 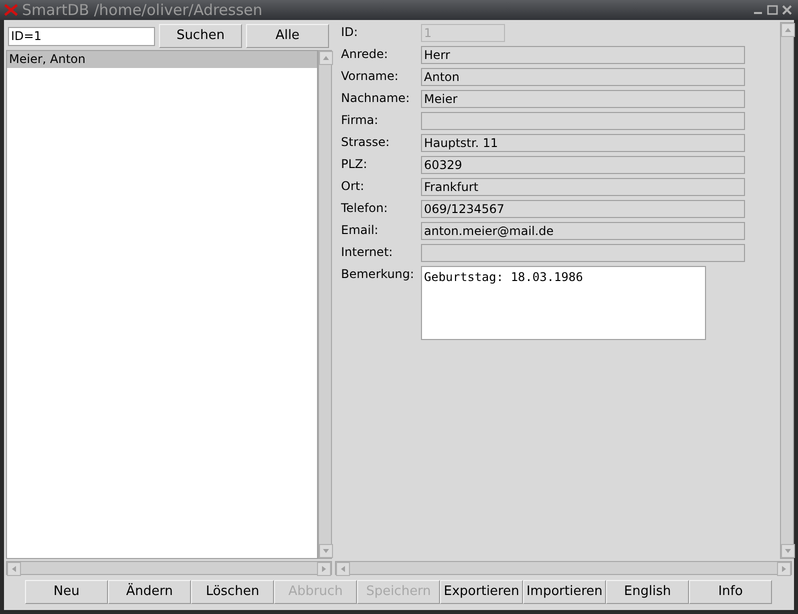 I want to click on text-field: Frankfurt, so click(x=583, y=187).